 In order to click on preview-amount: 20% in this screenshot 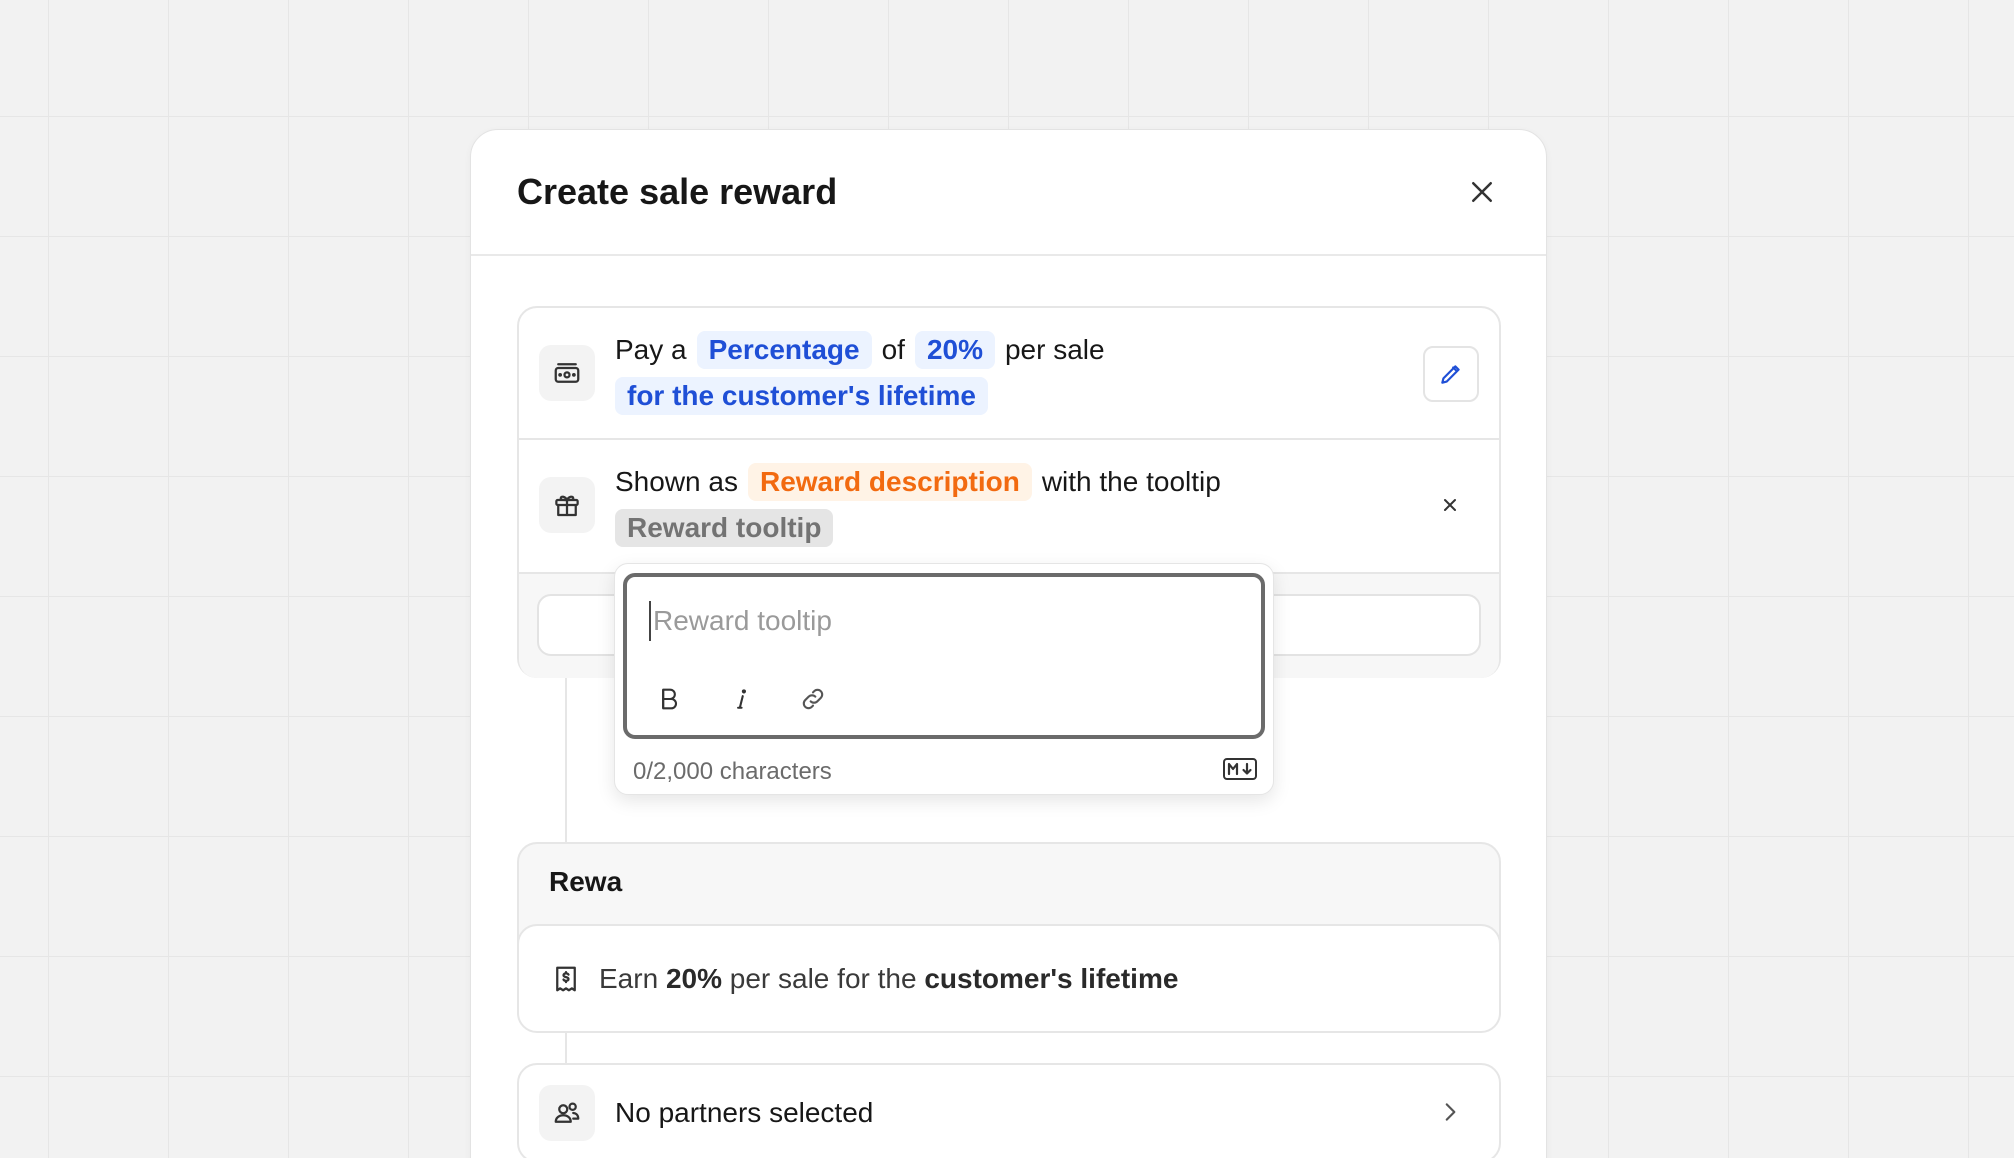, I will do `click(693, 978)`.